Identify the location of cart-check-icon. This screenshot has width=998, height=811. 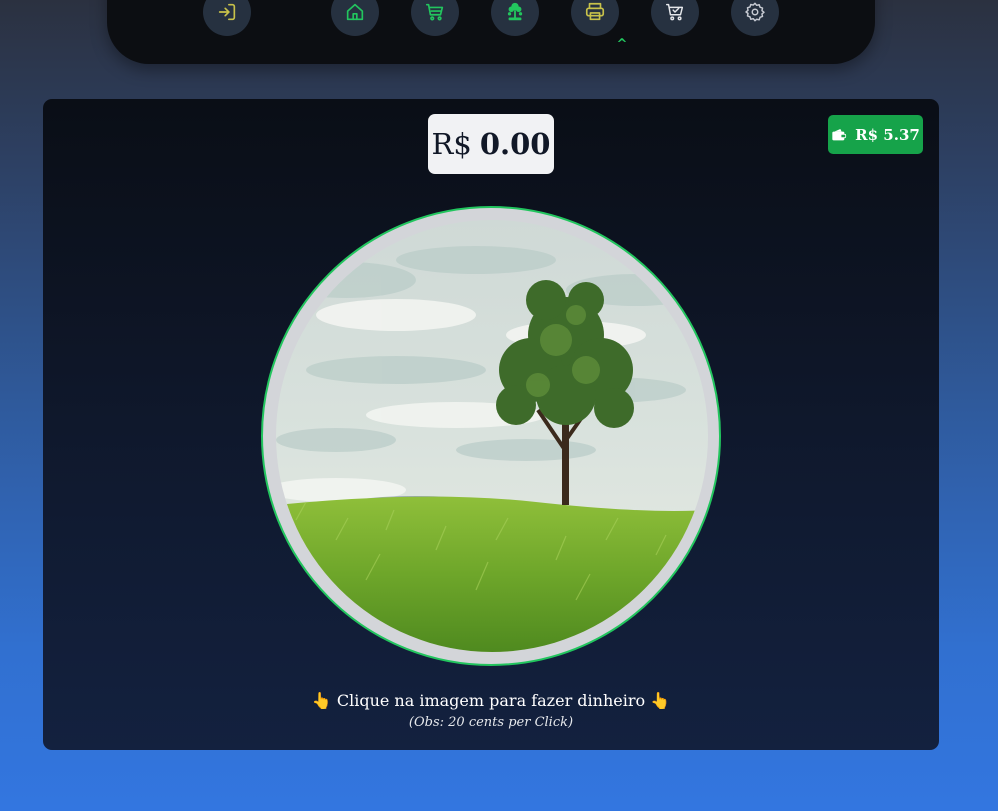
(675, 12).